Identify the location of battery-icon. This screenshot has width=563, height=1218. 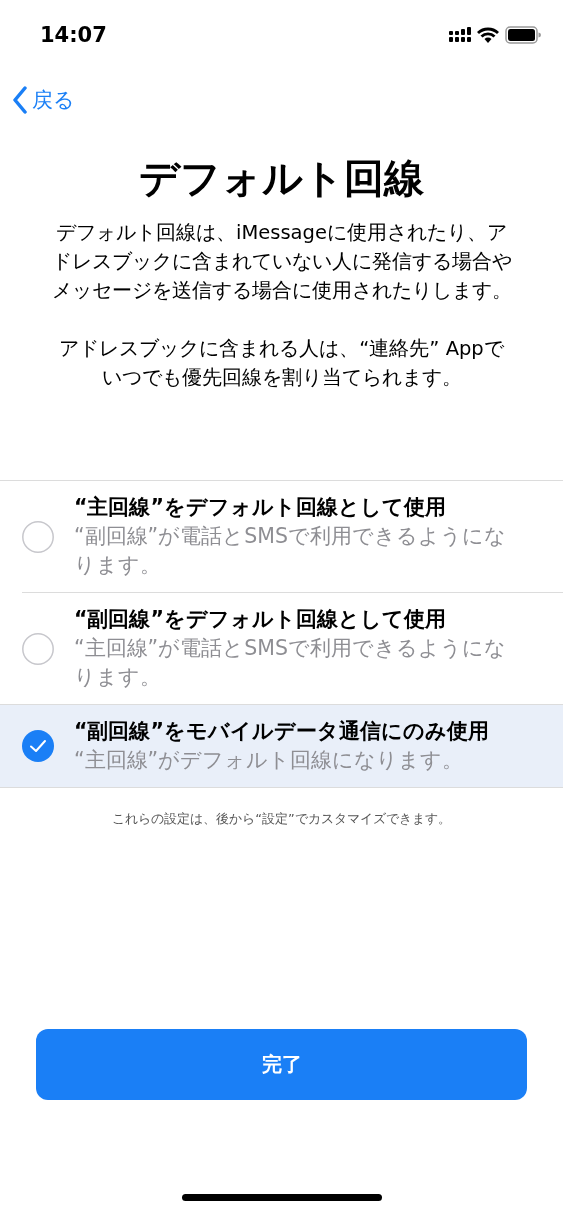
(523, 35).